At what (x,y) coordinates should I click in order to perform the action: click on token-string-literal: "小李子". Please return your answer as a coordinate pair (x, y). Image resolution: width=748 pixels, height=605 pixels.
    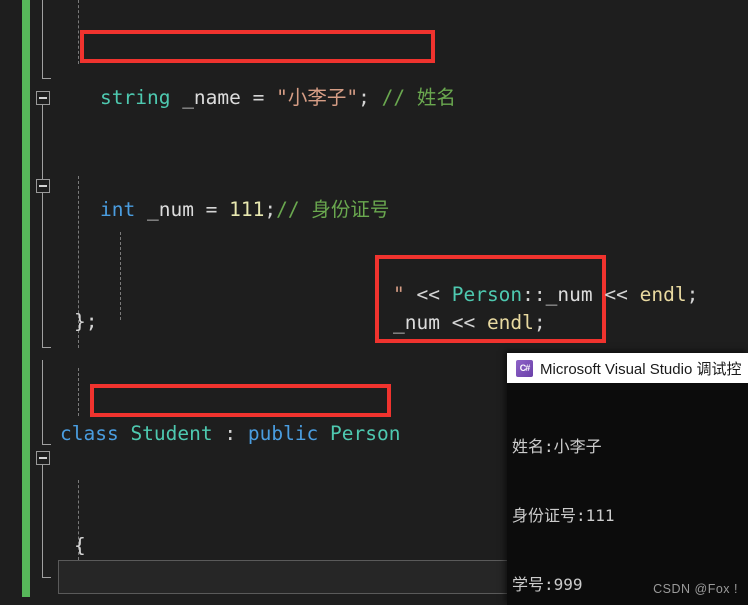
    Looking at the image, I should click on (317, 97).